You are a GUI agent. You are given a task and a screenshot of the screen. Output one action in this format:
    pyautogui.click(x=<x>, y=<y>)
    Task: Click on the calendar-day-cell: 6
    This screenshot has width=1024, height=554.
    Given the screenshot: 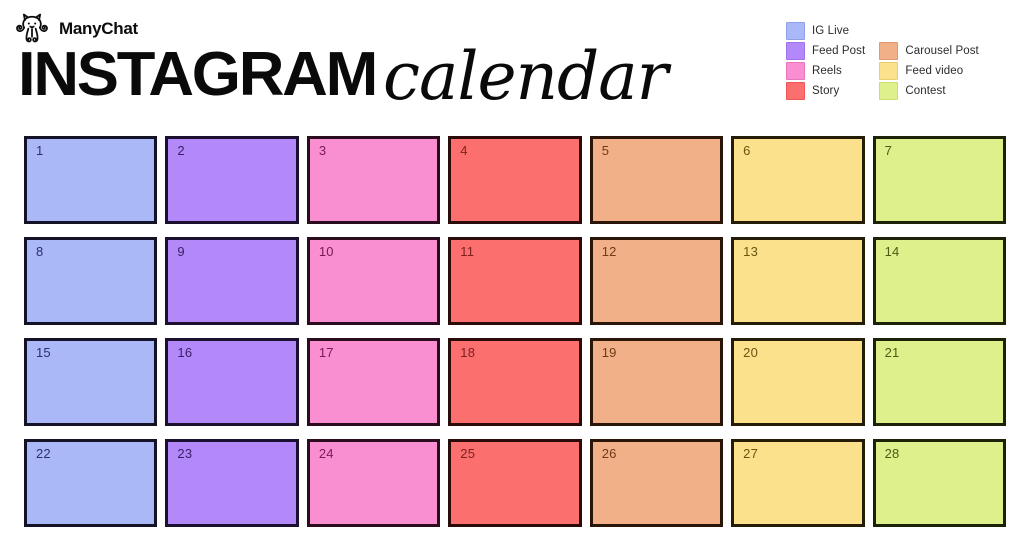 What is the action you would take?
    pyautogui.click(x=798, y=180)
    